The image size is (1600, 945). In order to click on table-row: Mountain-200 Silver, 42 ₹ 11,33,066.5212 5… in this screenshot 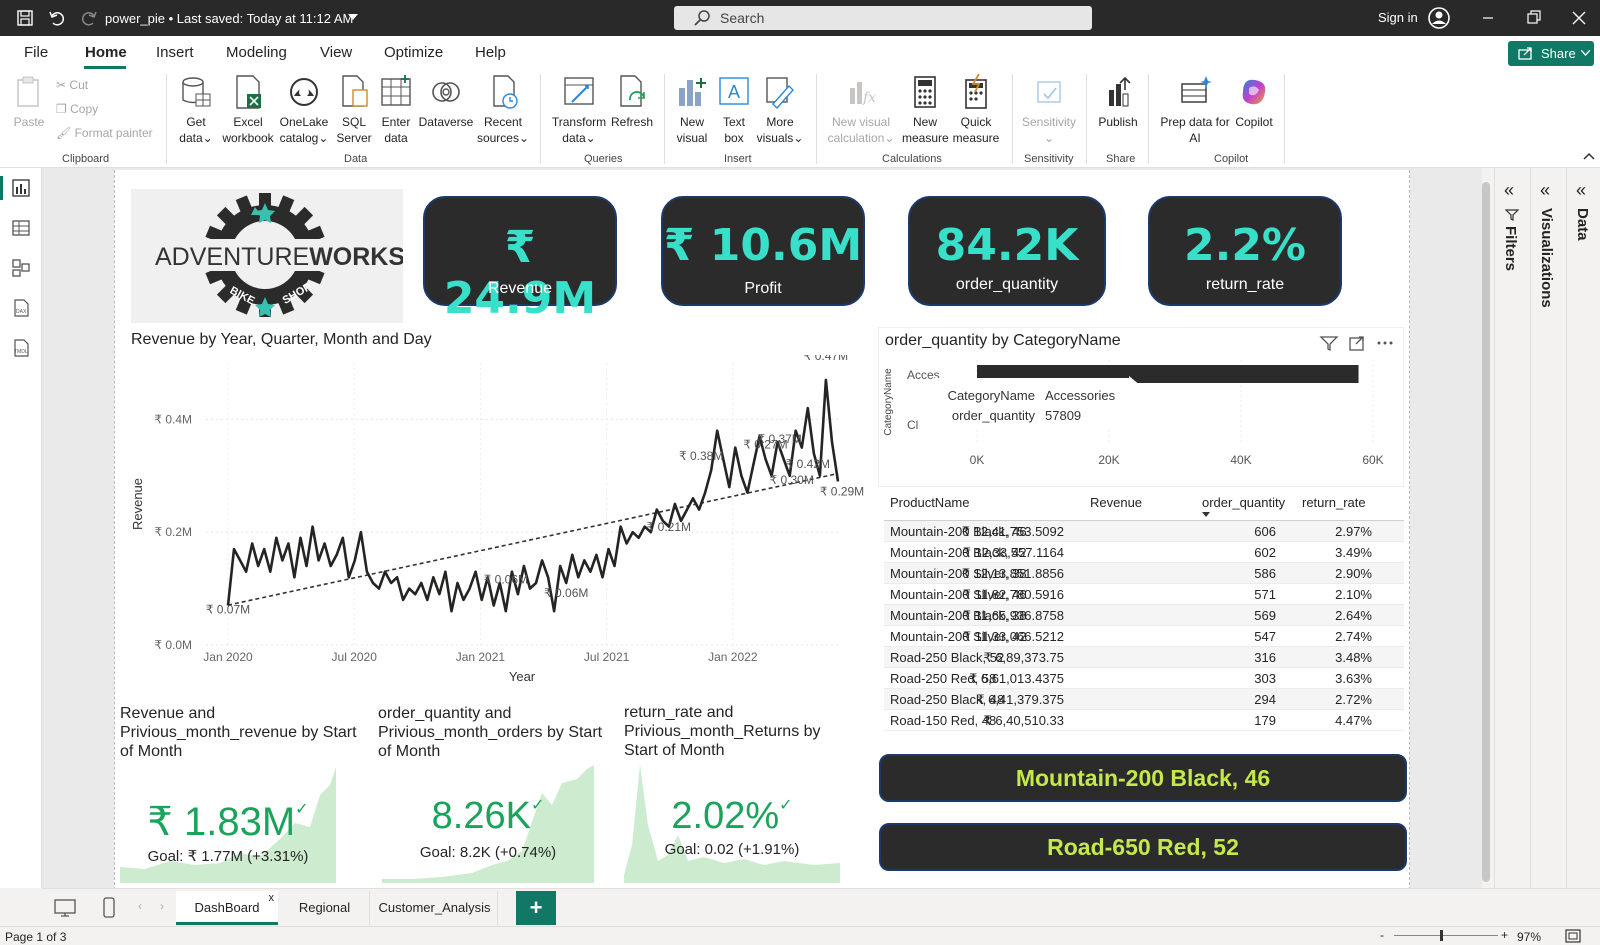, I will do `click(1144, 636)`.